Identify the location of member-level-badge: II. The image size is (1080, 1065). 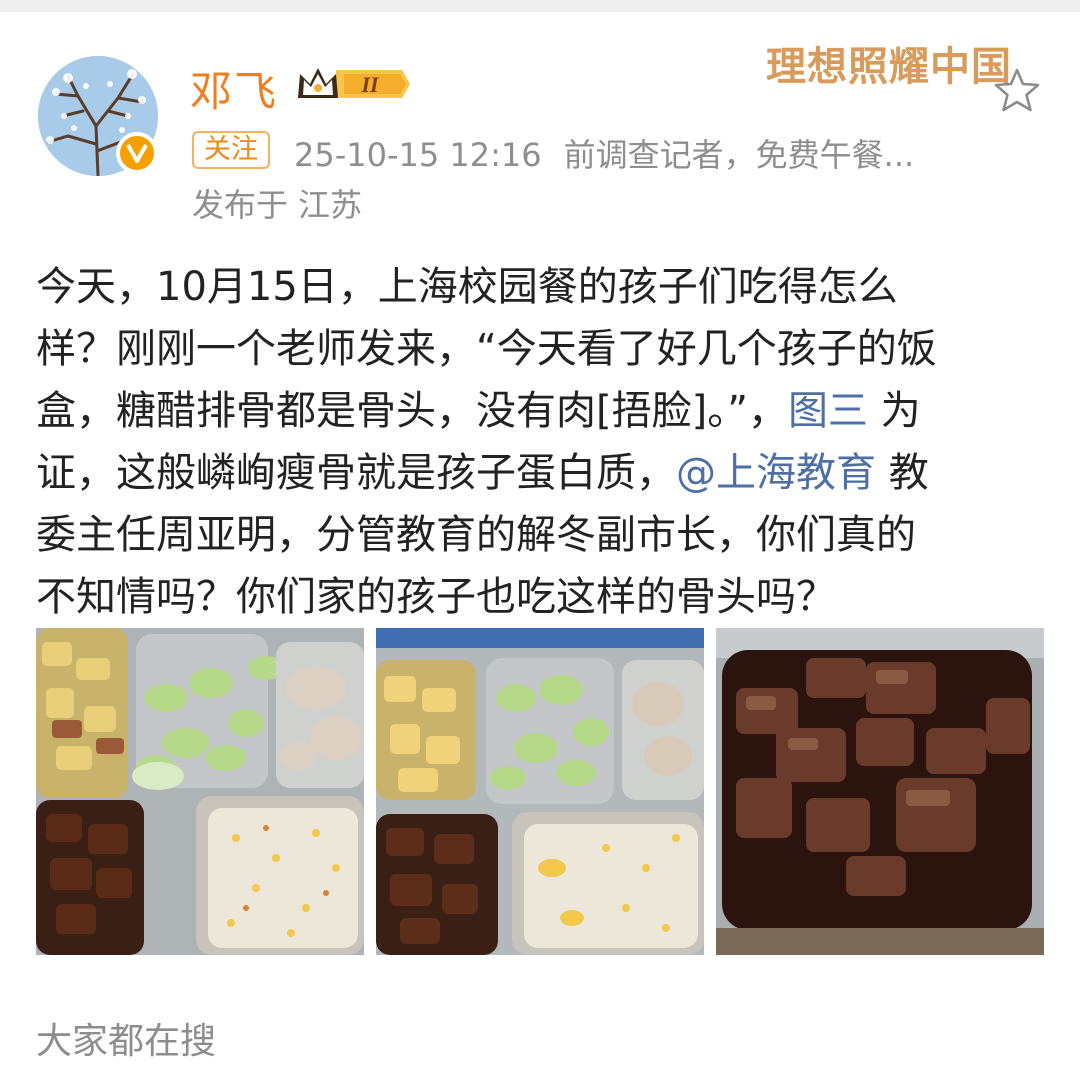
(354, 86).